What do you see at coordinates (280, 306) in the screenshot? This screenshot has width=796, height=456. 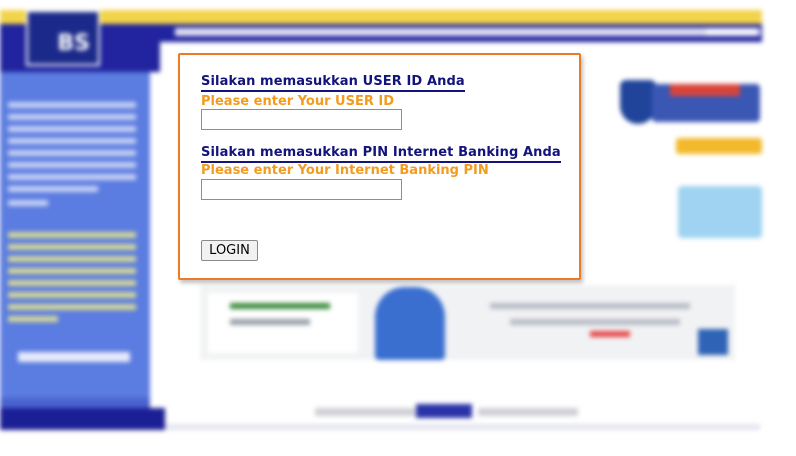 I see `banner-title-line` at bounding box center [280, 306].